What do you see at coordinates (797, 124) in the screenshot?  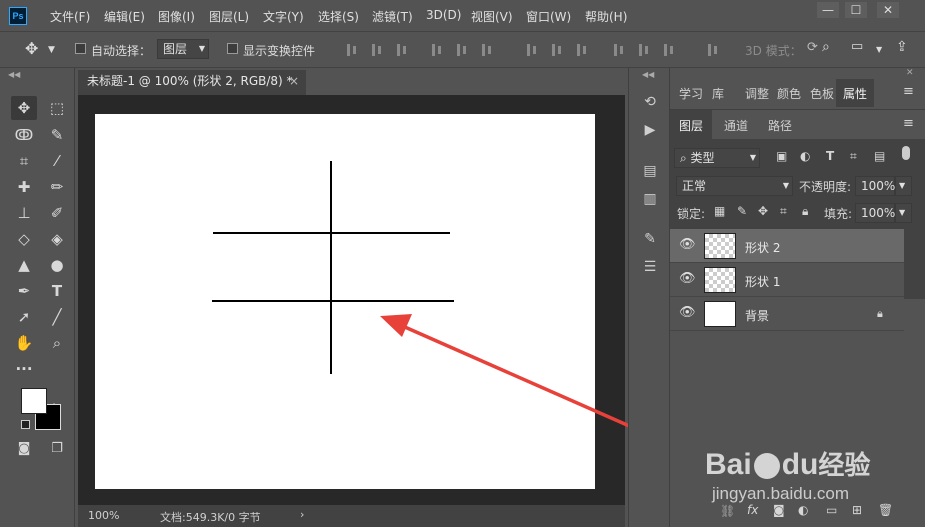 I see `layers-tab-row: 图层 通道 路径 ≡` at bounding box center [797, 124].